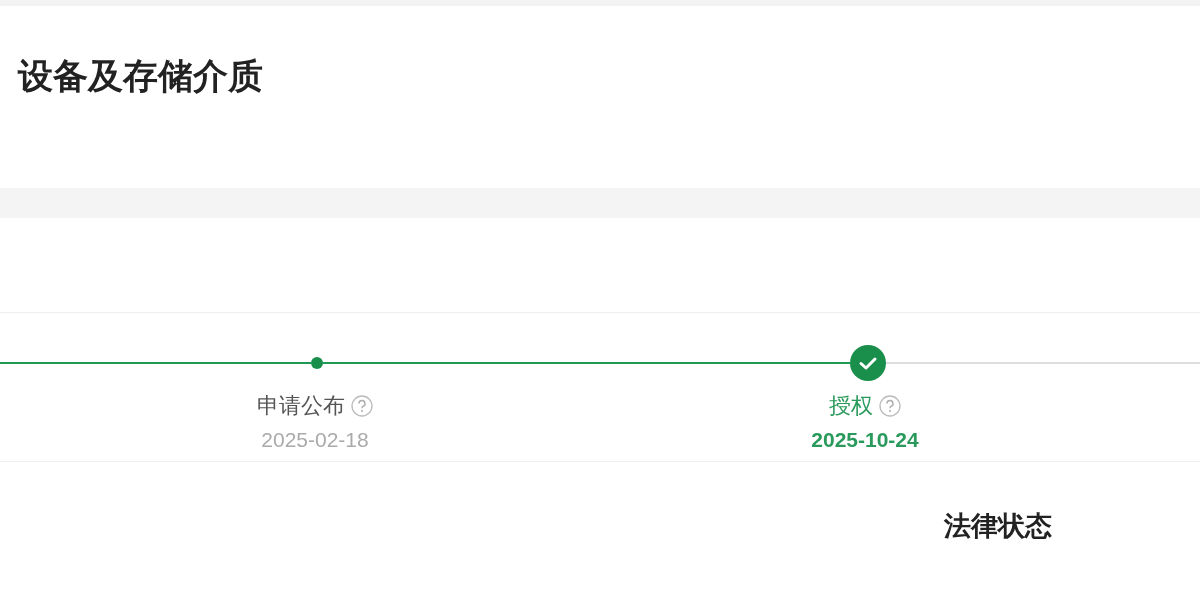 This screenshot has height=600, width=1200. What do you see at coordinates (315, 440) in the screenshot?
I see `step-date: 2025-02-18` at bounding box center [315, 440].